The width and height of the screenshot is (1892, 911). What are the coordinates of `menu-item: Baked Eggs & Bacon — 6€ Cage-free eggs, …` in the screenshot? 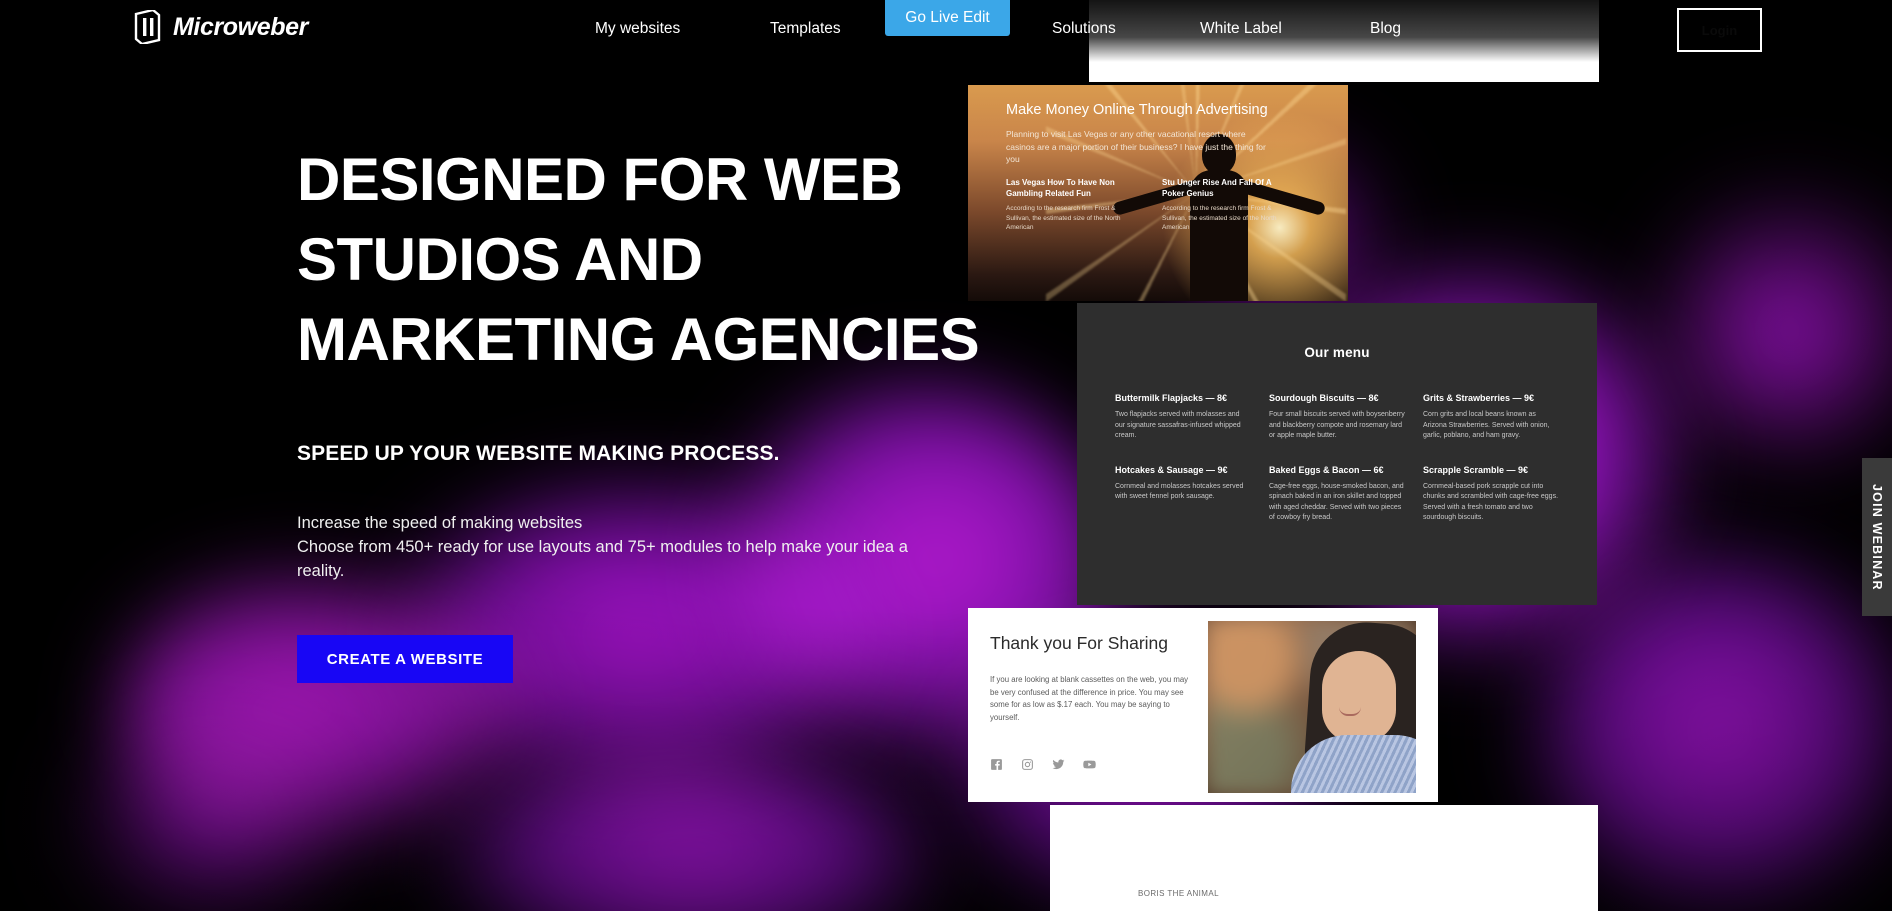 It's located at (1337, 494).